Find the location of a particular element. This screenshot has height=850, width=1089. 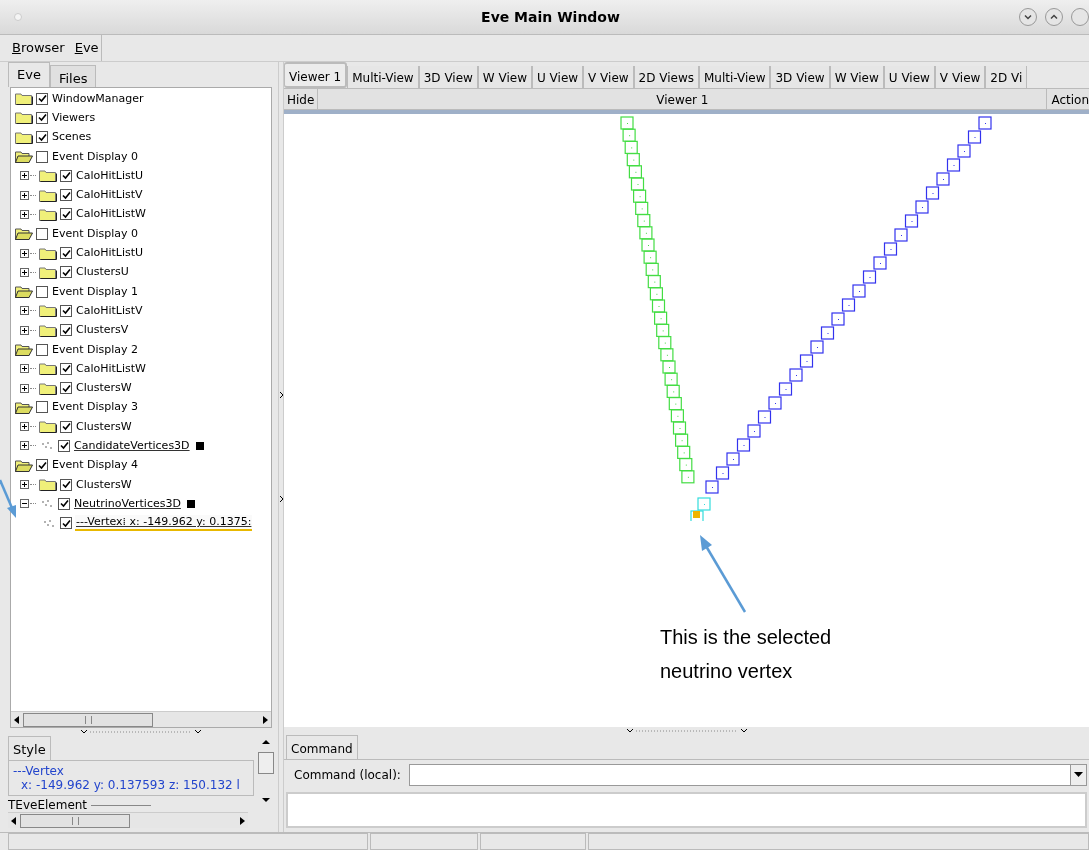

actions-button: Action is located at coordinates (1067, 99).